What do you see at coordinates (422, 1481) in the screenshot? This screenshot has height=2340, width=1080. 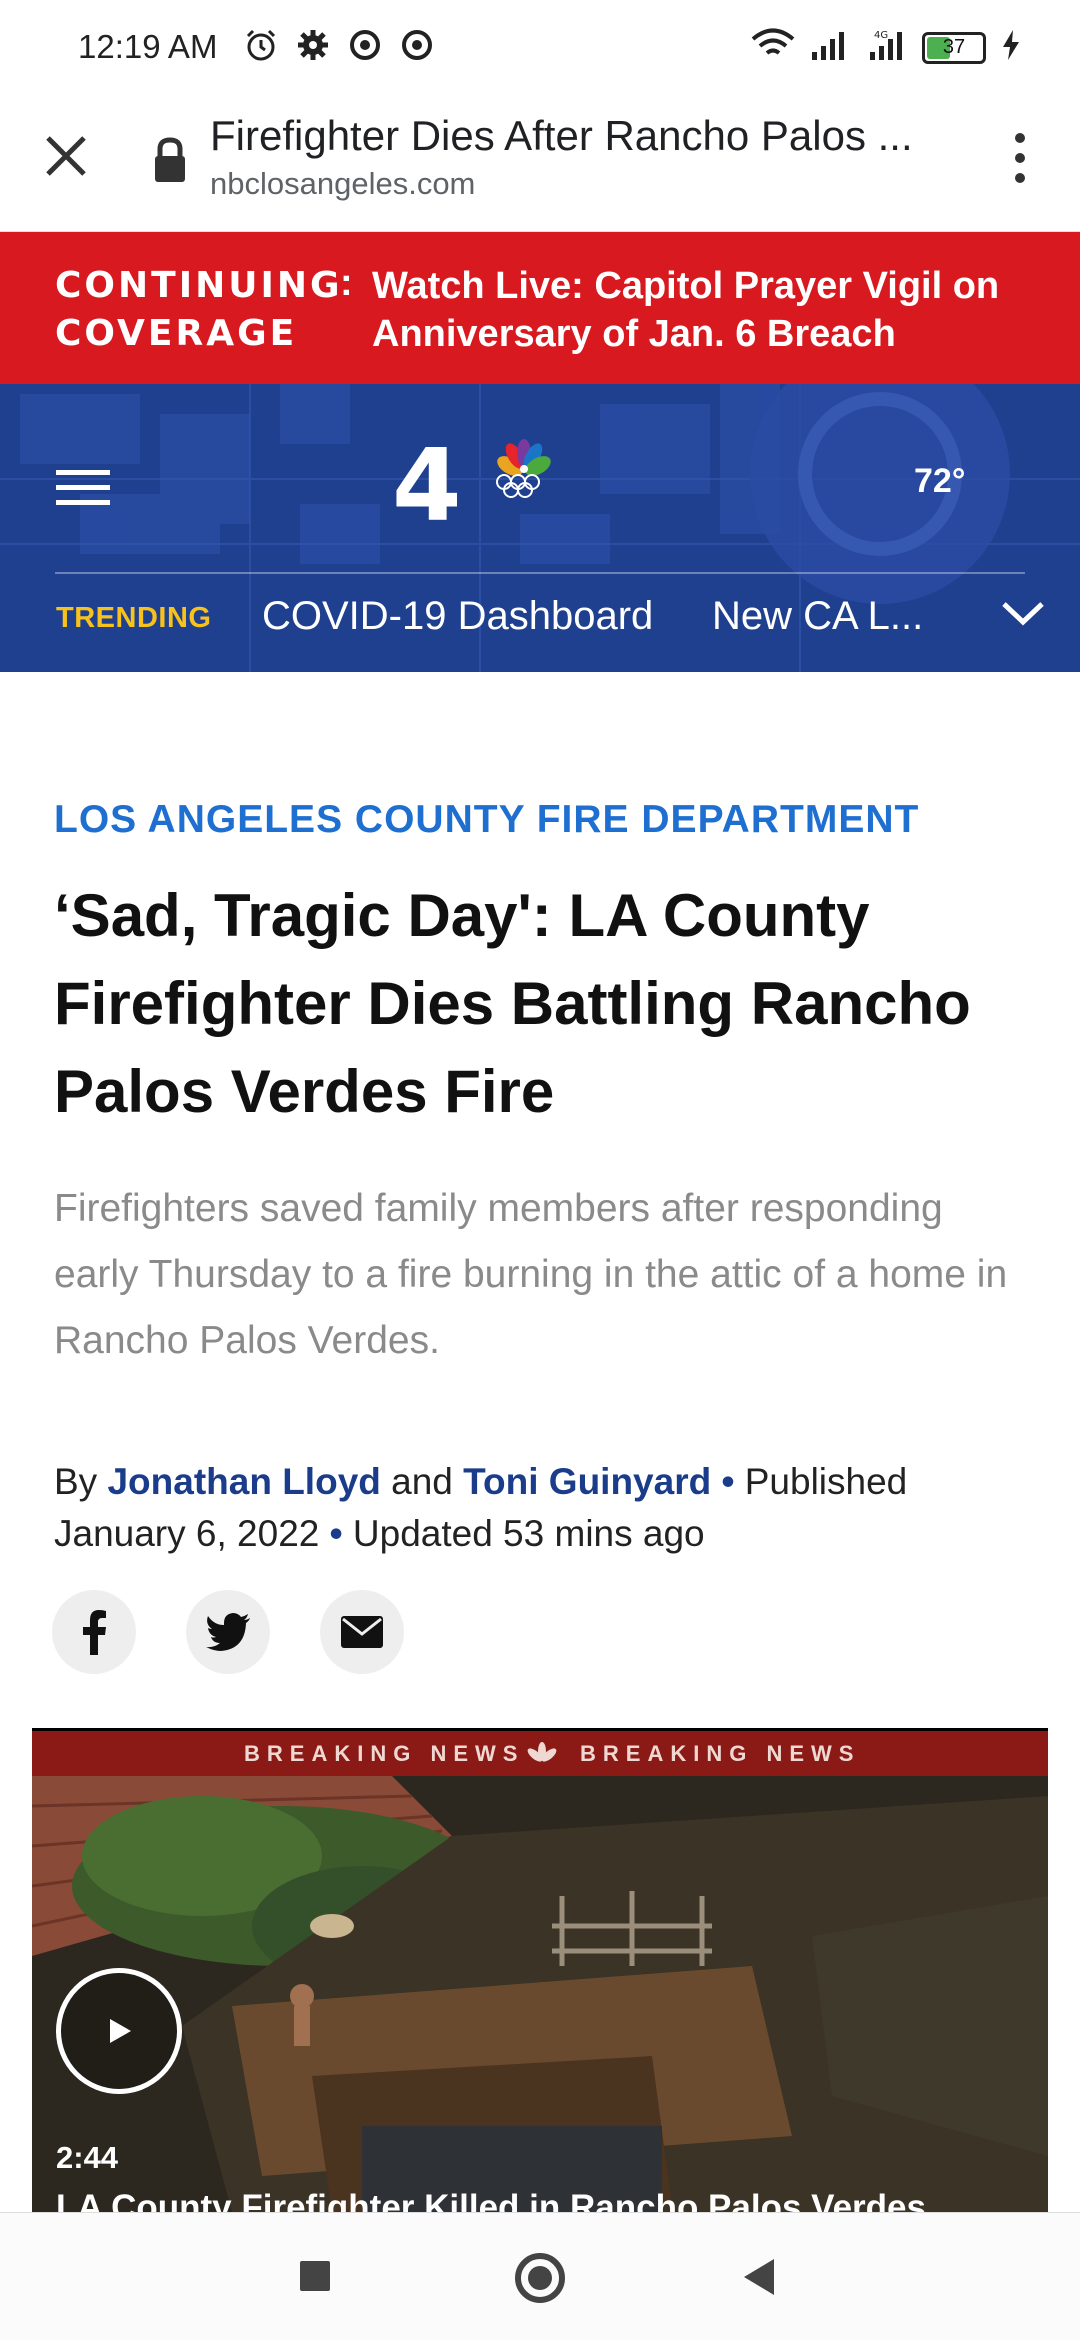 I see `byline-and: and` at bounding box center [422, 1481].